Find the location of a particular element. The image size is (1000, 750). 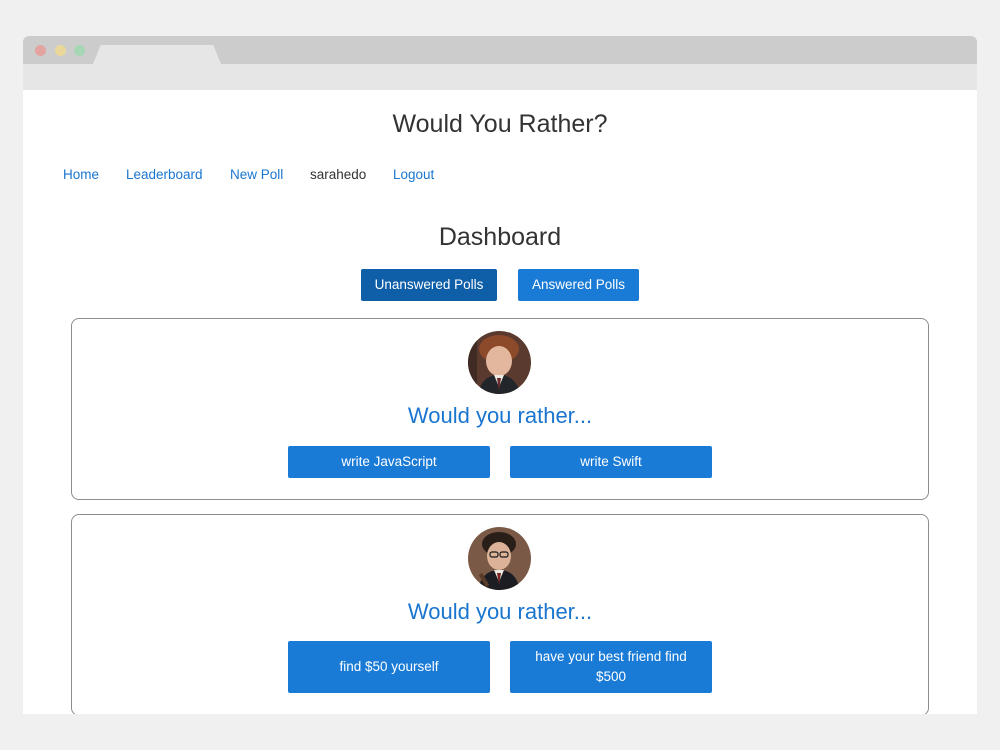

close-window-icon is located at coordinates (40, 50).